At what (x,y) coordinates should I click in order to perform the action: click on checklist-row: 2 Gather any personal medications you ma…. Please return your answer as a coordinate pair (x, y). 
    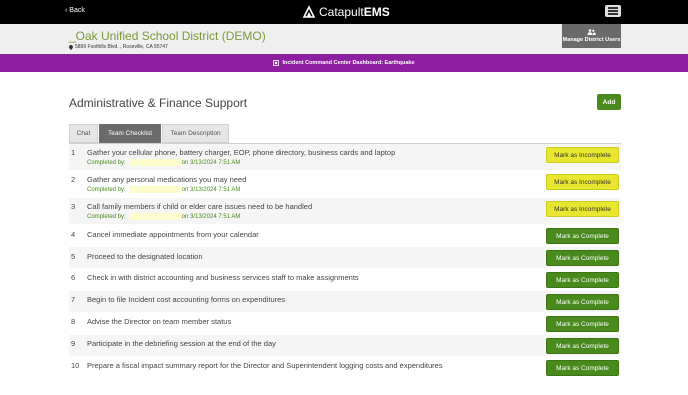
    Looking at the image, I should click on (345, 184).